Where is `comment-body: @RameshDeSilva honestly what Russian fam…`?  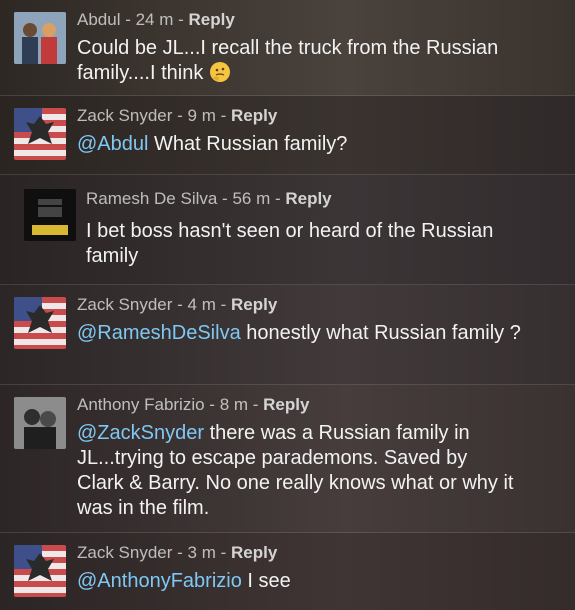
comment-body: @RameshDeSilva honestly what Russian fam… is located at coordinates (317, 333).